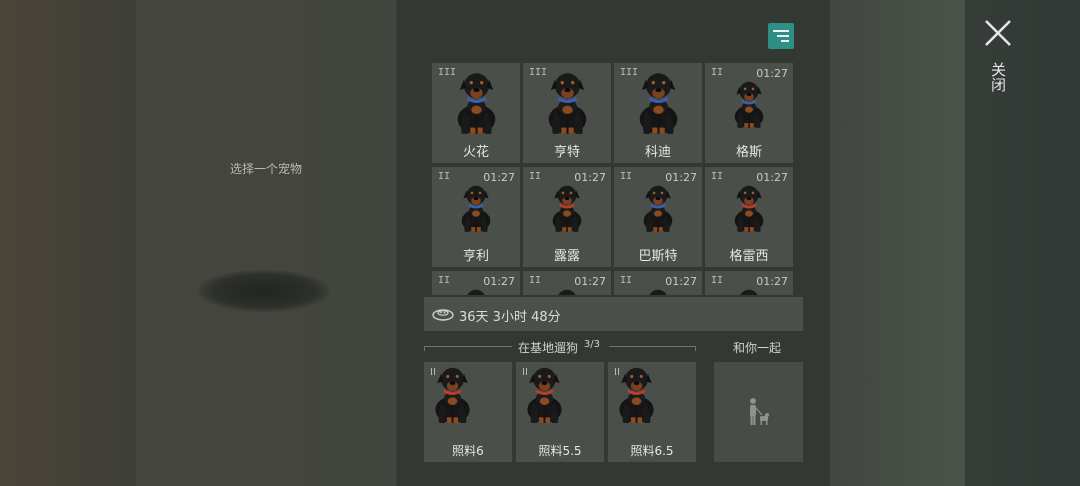 This screenshot has height=486, width=1080. What do you see at coordinates (566, 256) in the screenshot?
I see `pet-name: 露露` at bounding box center [566, 256].